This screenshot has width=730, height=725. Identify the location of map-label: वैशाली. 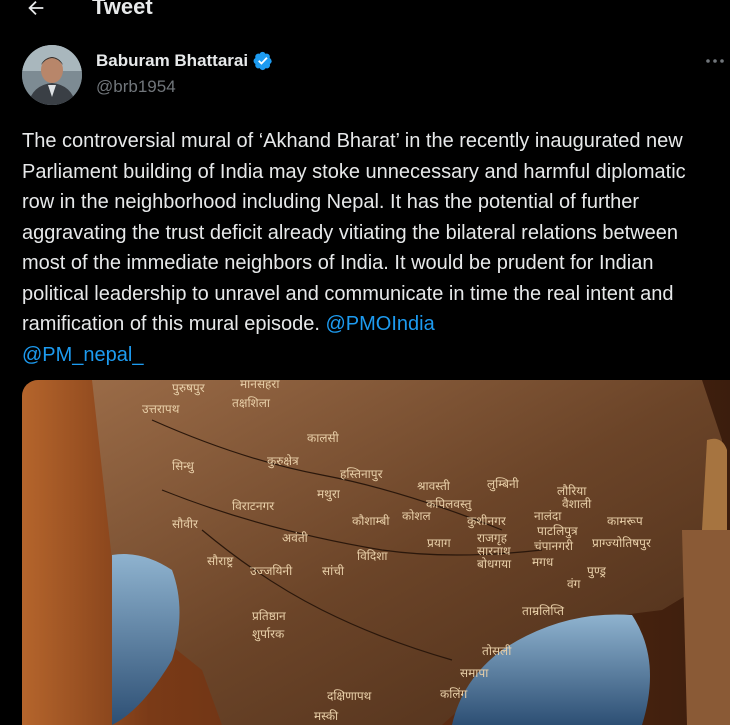
(577, 504).